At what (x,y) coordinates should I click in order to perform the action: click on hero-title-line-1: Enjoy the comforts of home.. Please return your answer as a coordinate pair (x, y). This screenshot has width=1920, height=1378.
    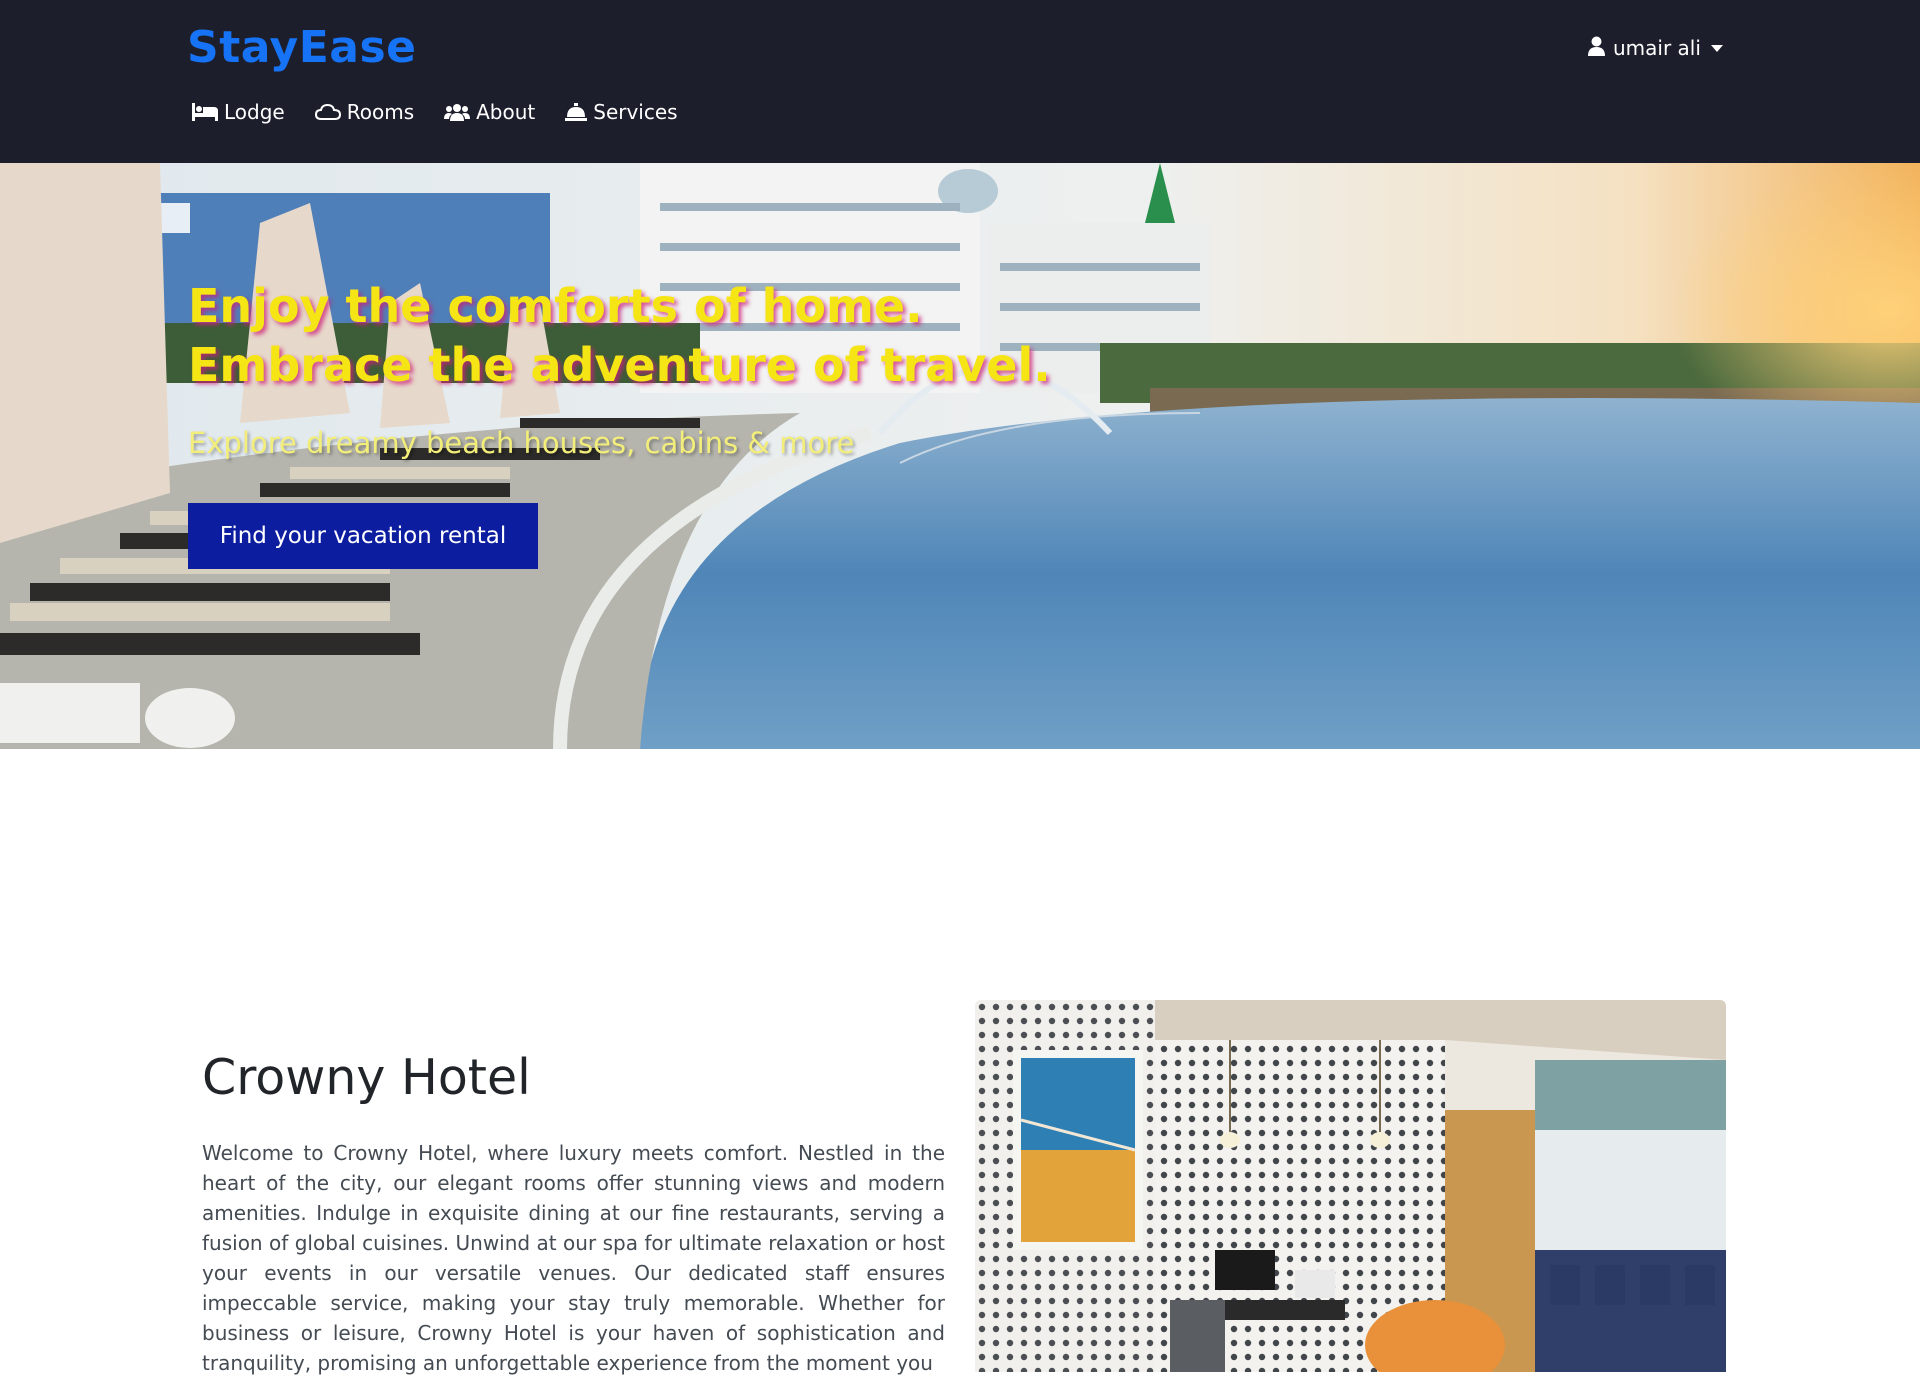
    Looking at the image, I should click on (555, 306).